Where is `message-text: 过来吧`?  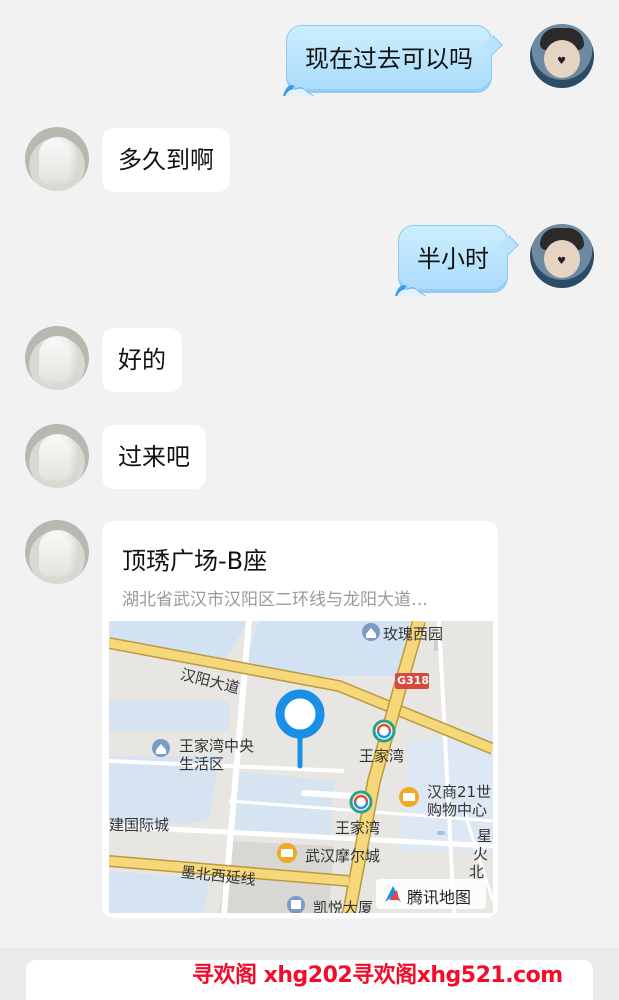
message-text: 过来吧 is located at coordinates (154, 457).